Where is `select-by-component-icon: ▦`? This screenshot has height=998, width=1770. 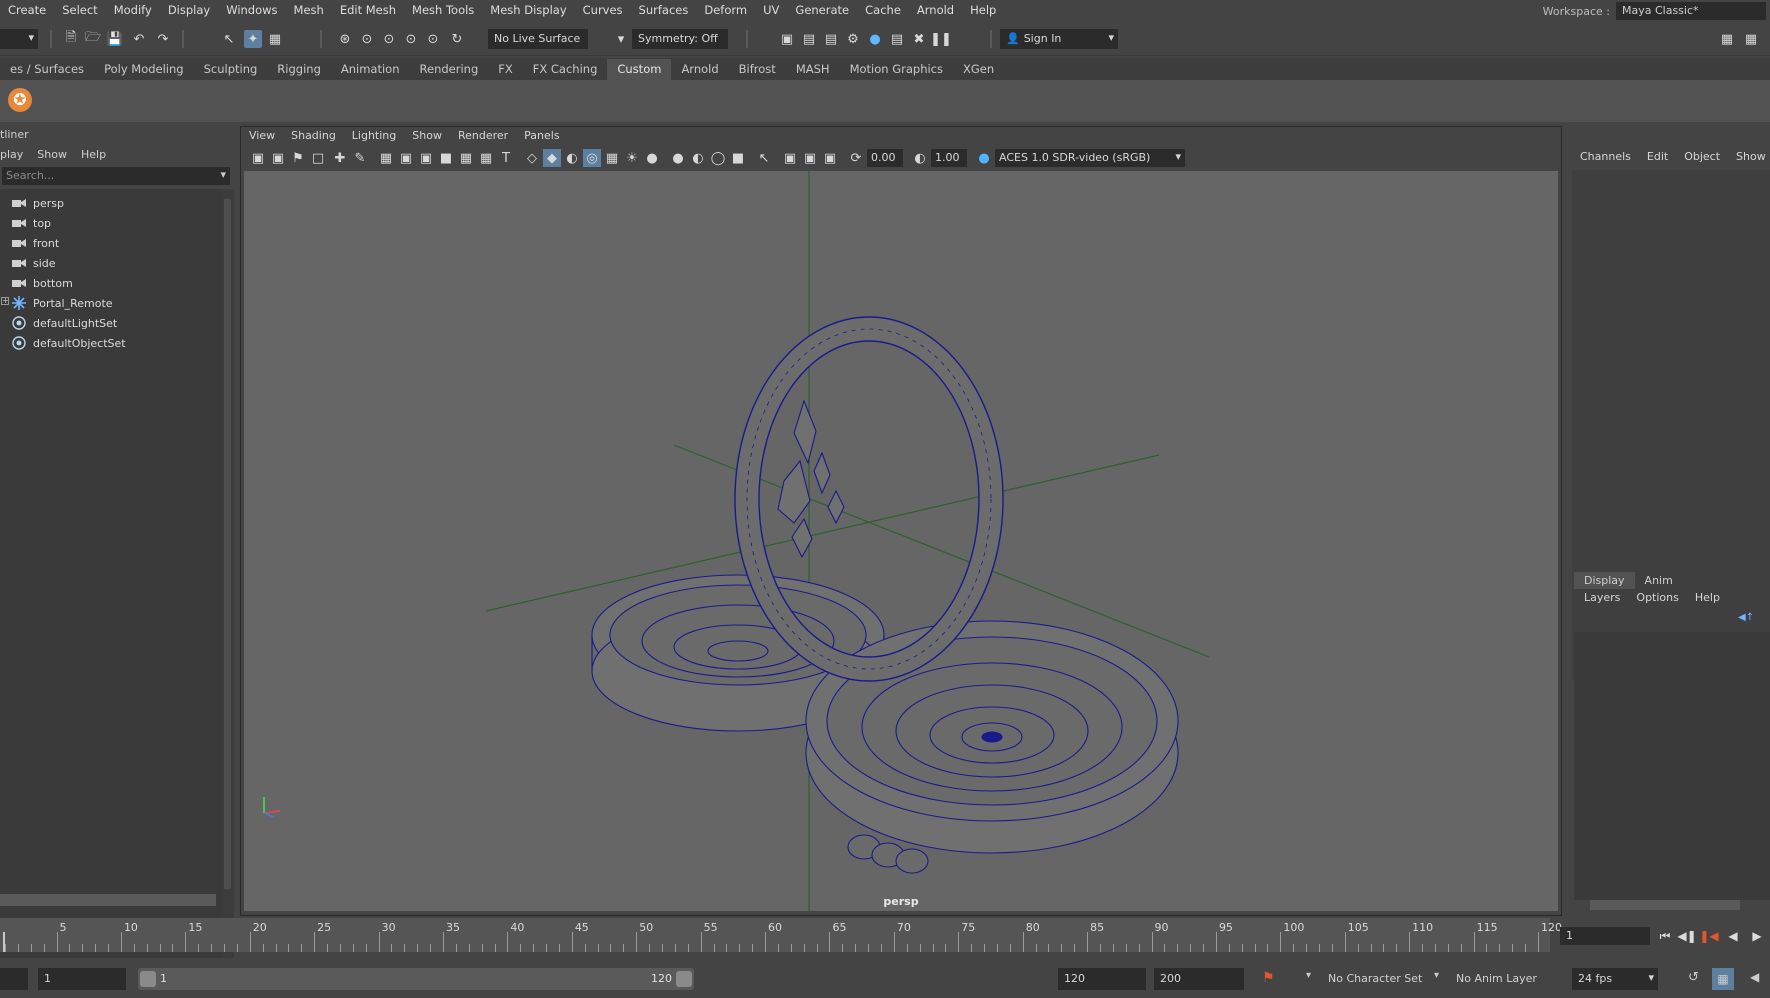 select-by-component-icon: ▦ is located at coordinates (275, 39).